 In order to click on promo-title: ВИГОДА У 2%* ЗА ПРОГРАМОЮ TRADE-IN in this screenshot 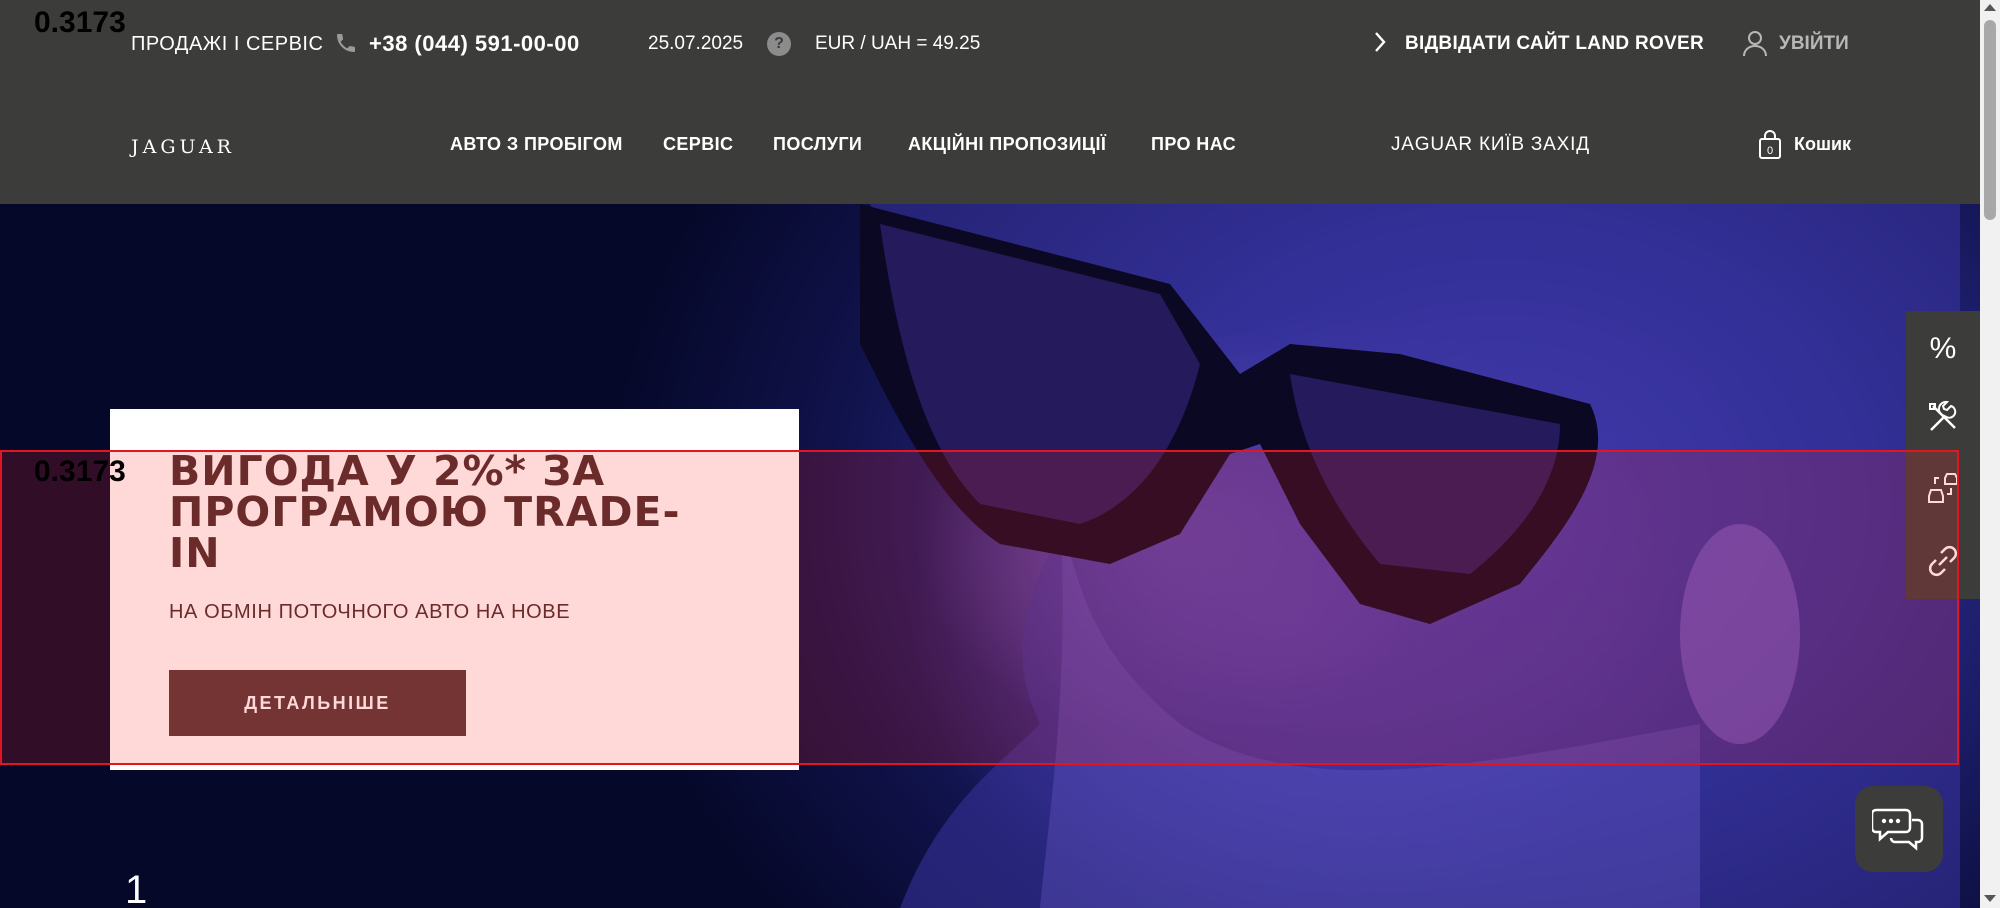, I will do `click(425, 512)`.